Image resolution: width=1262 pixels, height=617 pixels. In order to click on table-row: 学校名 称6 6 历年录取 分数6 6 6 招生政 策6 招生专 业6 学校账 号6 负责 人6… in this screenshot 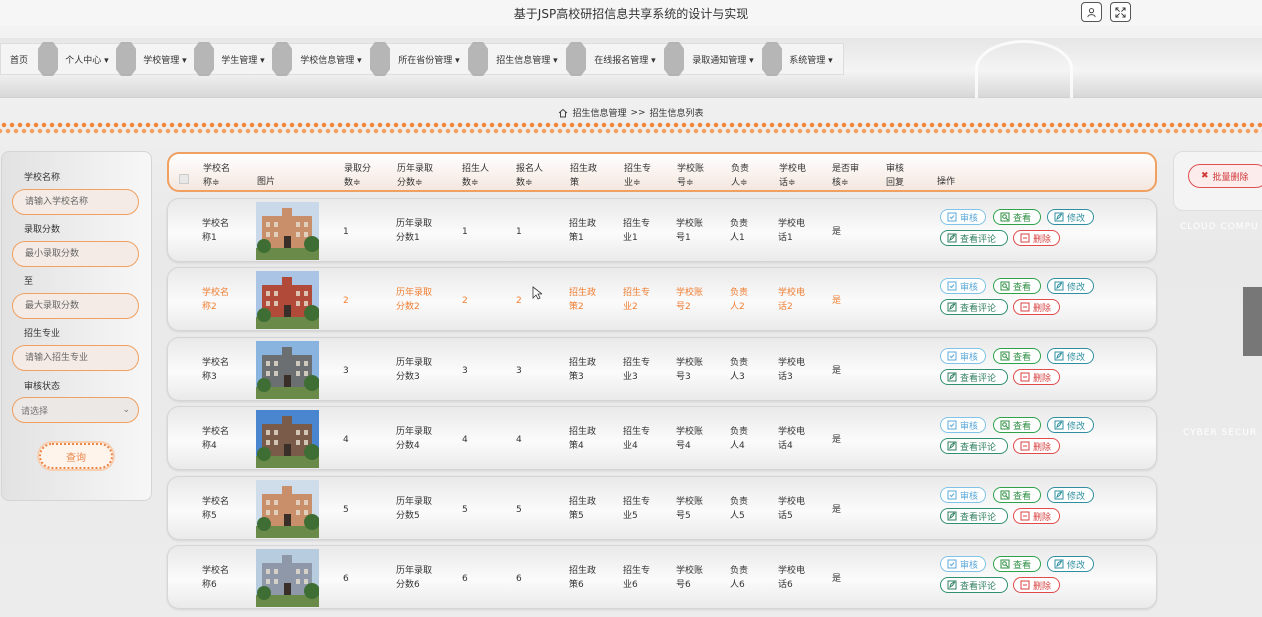, I will do `click(662, 577)`.